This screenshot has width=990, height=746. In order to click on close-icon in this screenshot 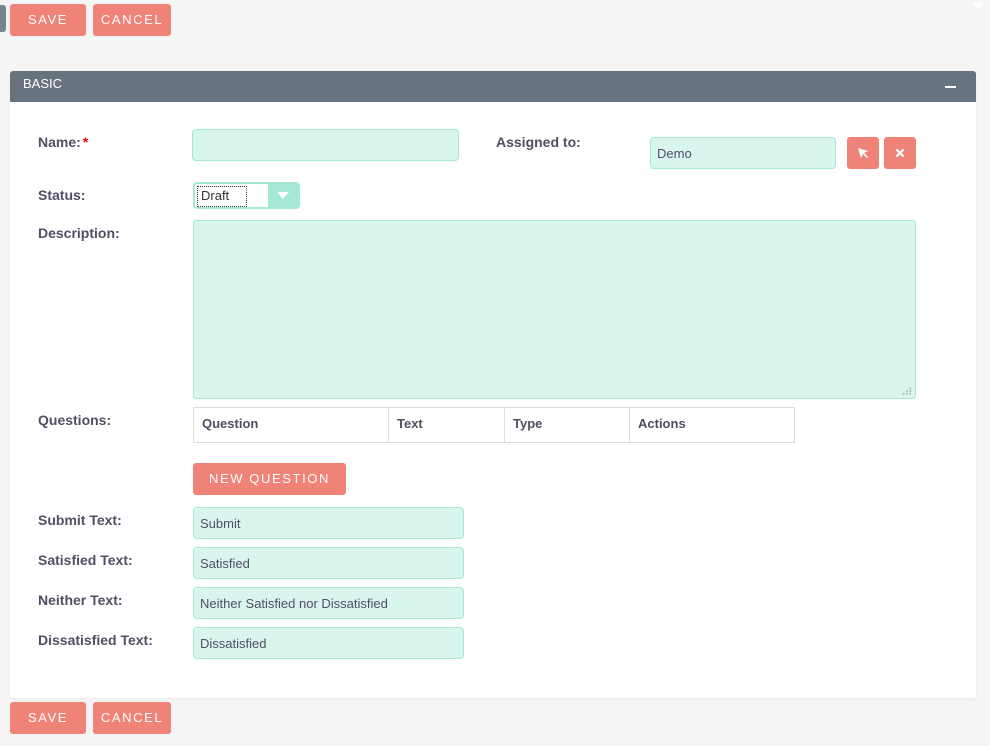, I will do `click(900, 153)`.